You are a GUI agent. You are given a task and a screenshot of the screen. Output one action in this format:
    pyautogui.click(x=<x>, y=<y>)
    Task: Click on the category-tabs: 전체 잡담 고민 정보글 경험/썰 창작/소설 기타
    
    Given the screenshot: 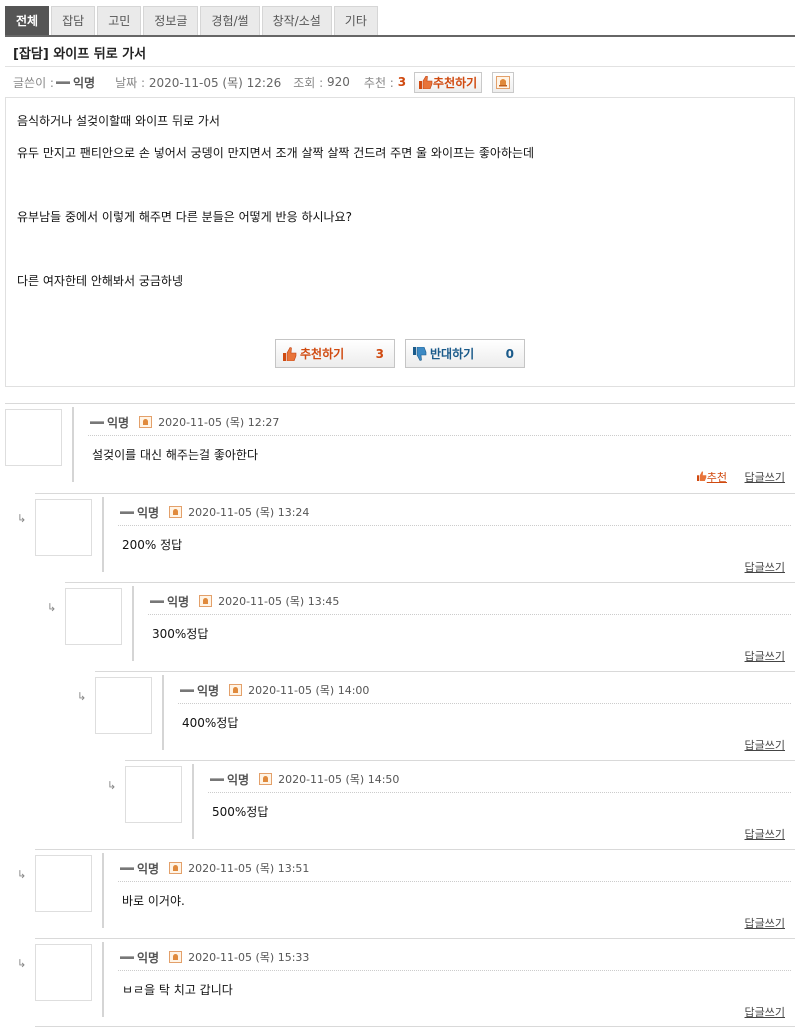 What is the action you would take?
    pyautogui.click(x=192, y=20)
    